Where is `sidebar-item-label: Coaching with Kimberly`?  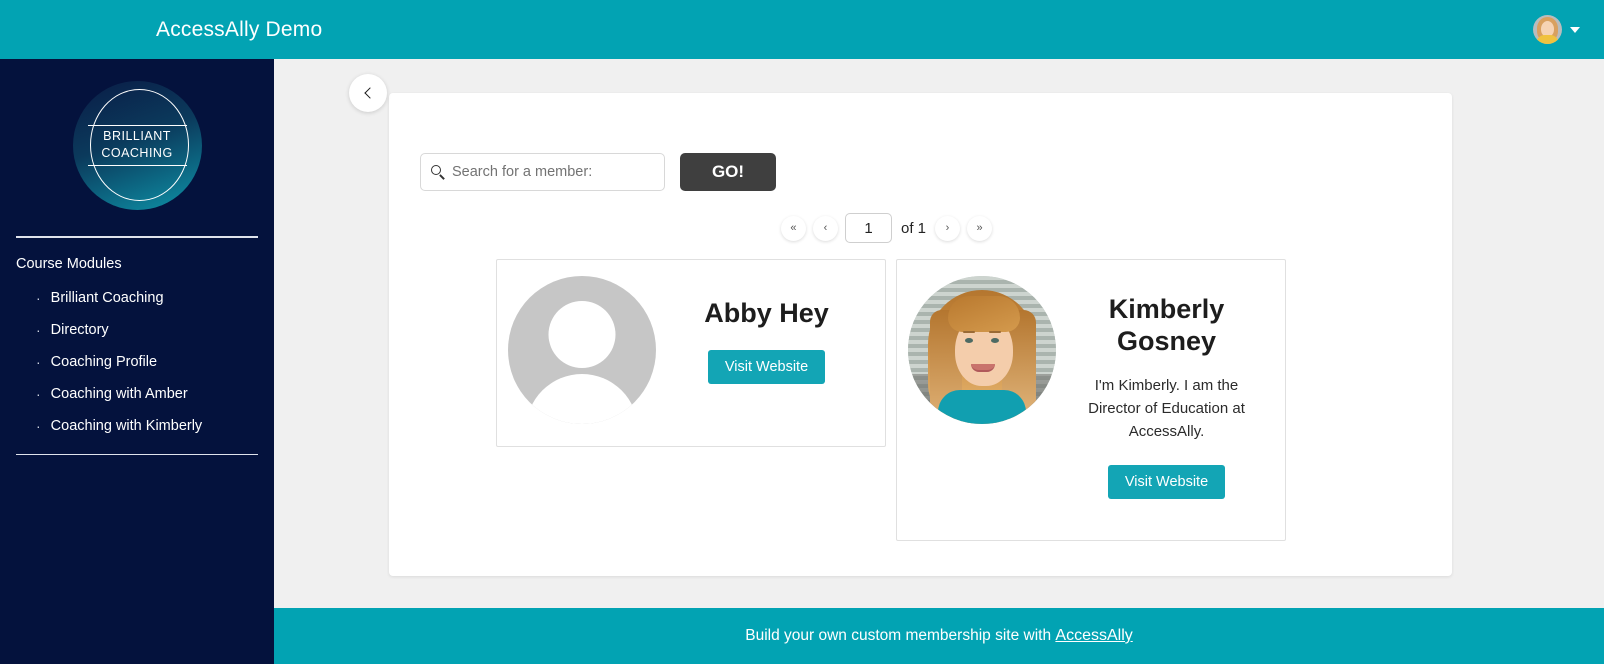 sidebar-item-label: Coaching with Kimberly is located at coordinates (126, 425).